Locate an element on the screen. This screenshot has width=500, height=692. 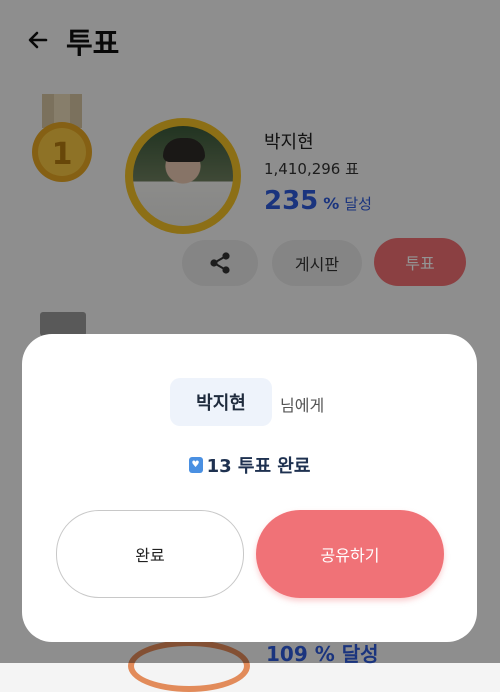
share-action-button: 공유하기 is located at coordinates (350, 554).